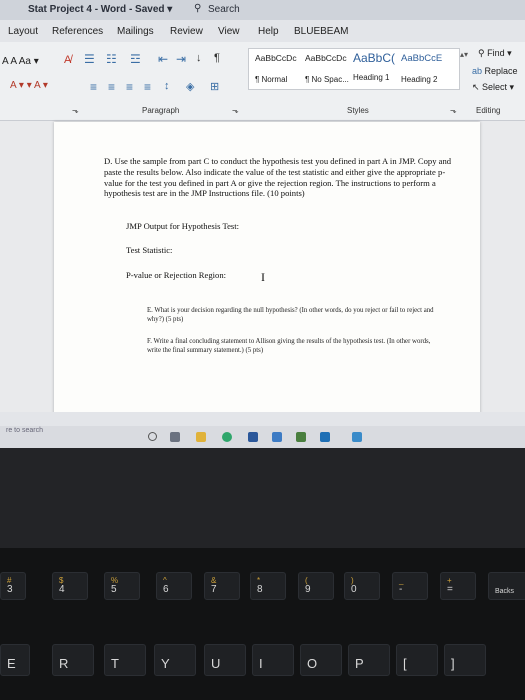 The width and height of the screenshot is (525, 700). I want to click on style-name: Heading 1, so click(371, 77).